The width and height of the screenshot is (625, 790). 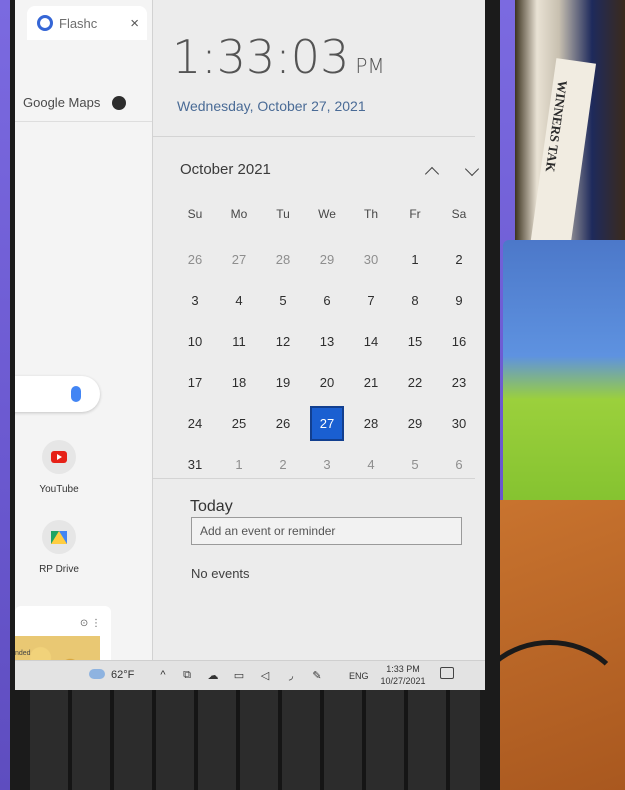 I want to click on card-menu-icons: ⊙ ⋮, so click(x=90, y=623).